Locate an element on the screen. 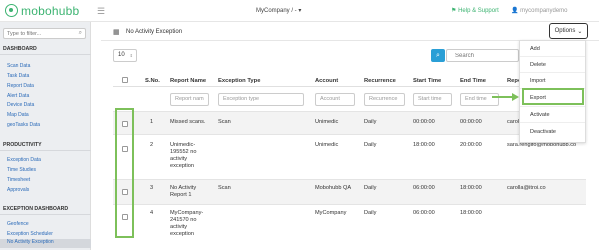 Image resolution: width=599 pixels, height=250 pixels. section-exception-dashboard: EXCEPTION DASHBOARD is located at coordinates (36, 209).